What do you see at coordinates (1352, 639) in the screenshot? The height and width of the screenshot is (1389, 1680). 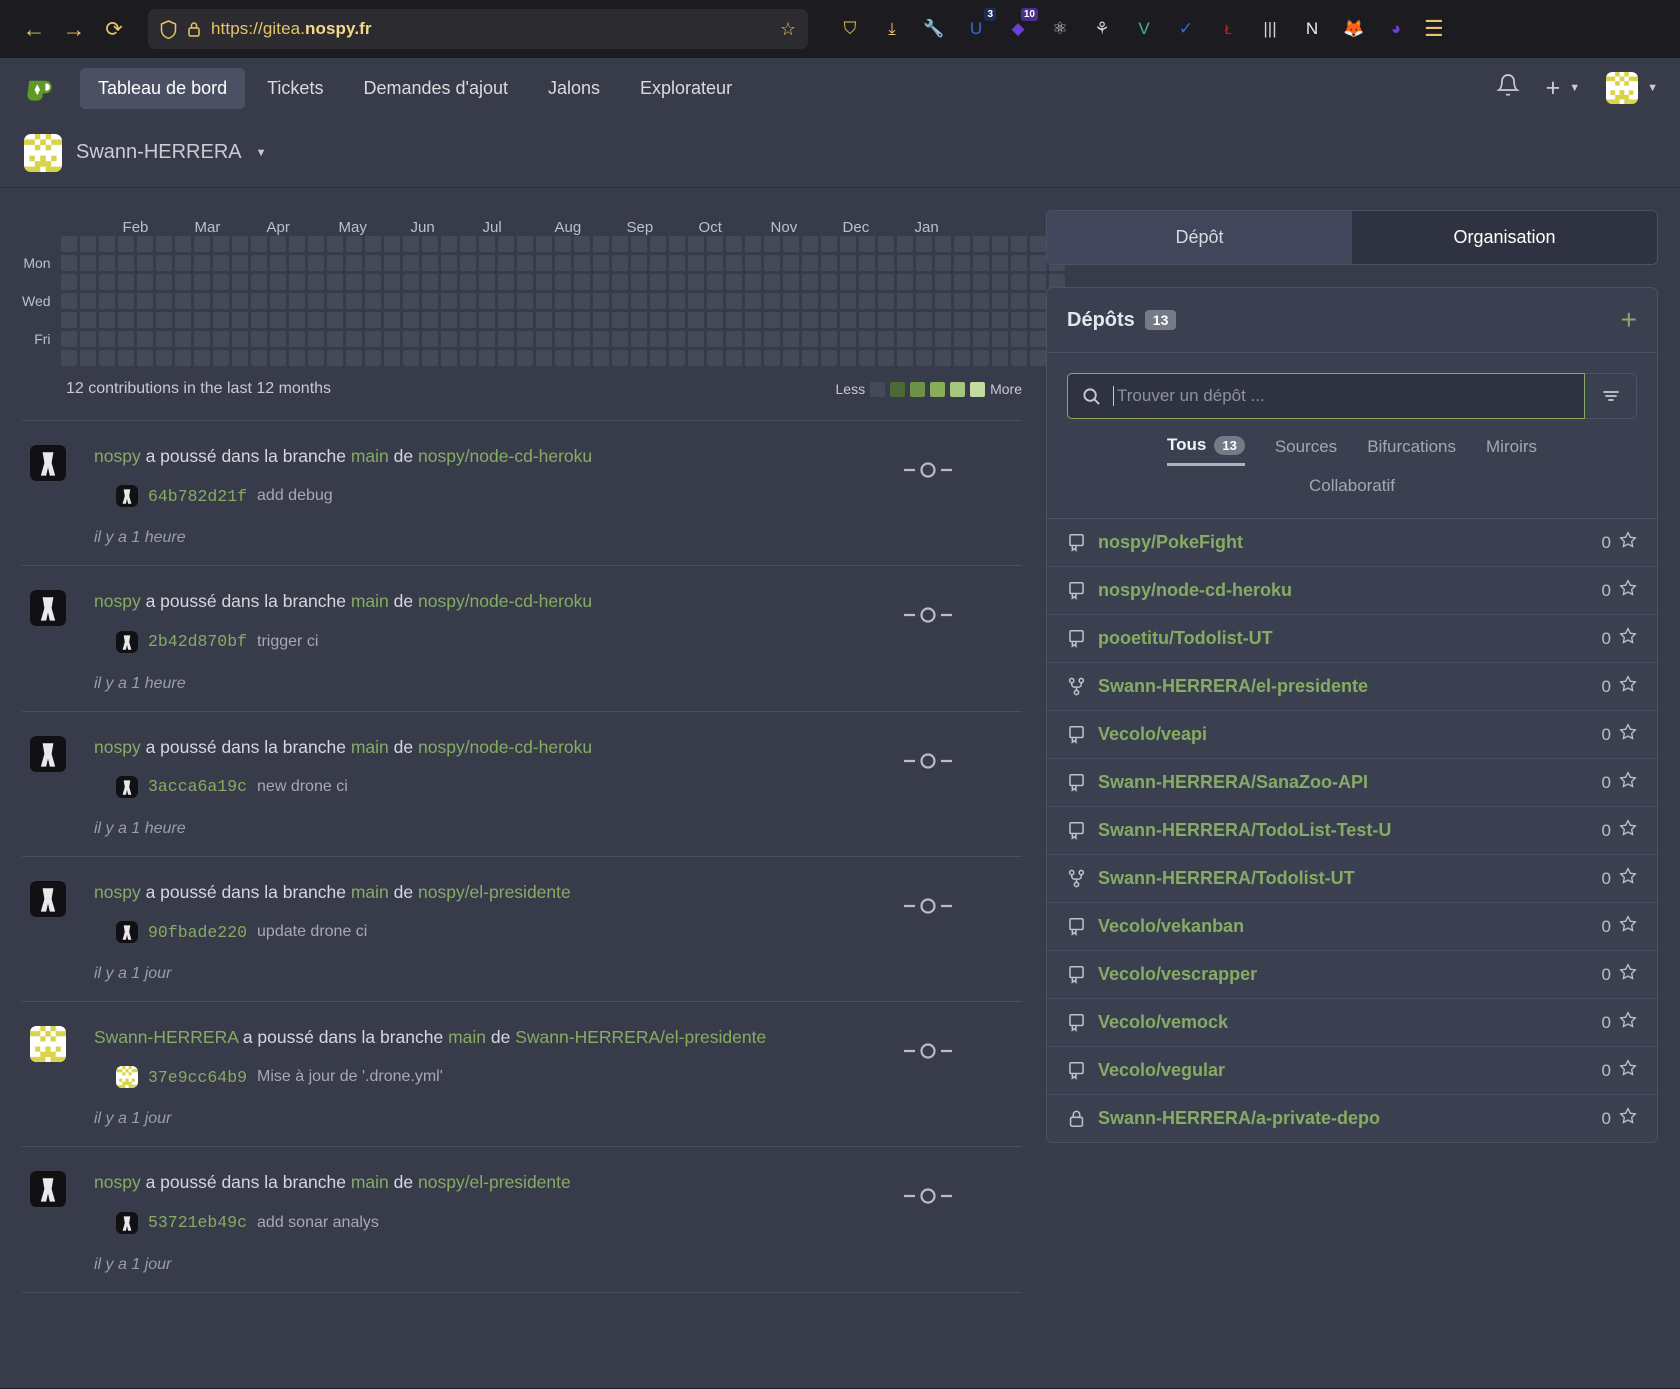 I see `repository-row: pooetitu/Todolist-UT 0` at bounding box center [1352, 639].